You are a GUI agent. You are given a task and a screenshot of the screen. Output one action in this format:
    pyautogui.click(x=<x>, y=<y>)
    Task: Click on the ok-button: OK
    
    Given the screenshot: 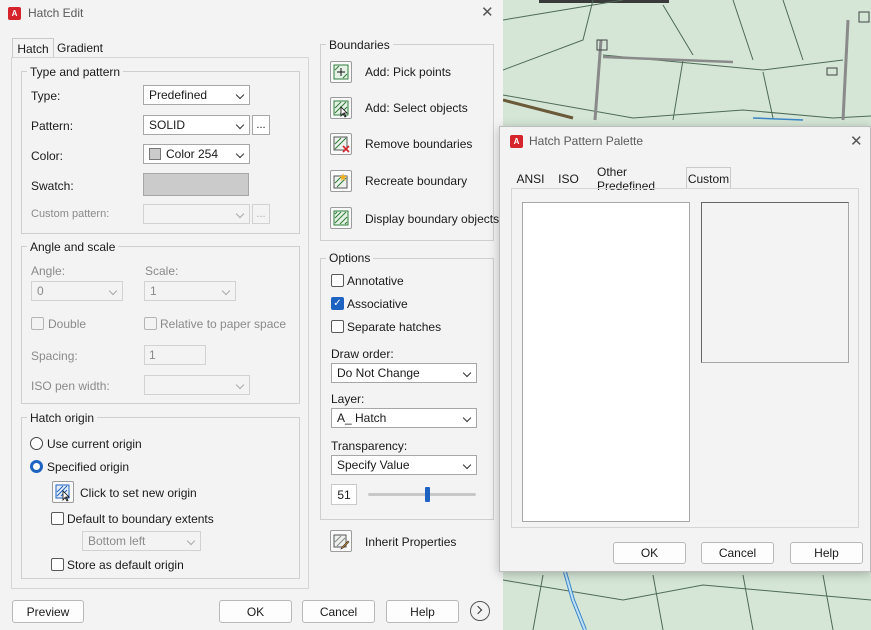 What is the action you would take?
    pyautogui.click(x=255, y=611)
    